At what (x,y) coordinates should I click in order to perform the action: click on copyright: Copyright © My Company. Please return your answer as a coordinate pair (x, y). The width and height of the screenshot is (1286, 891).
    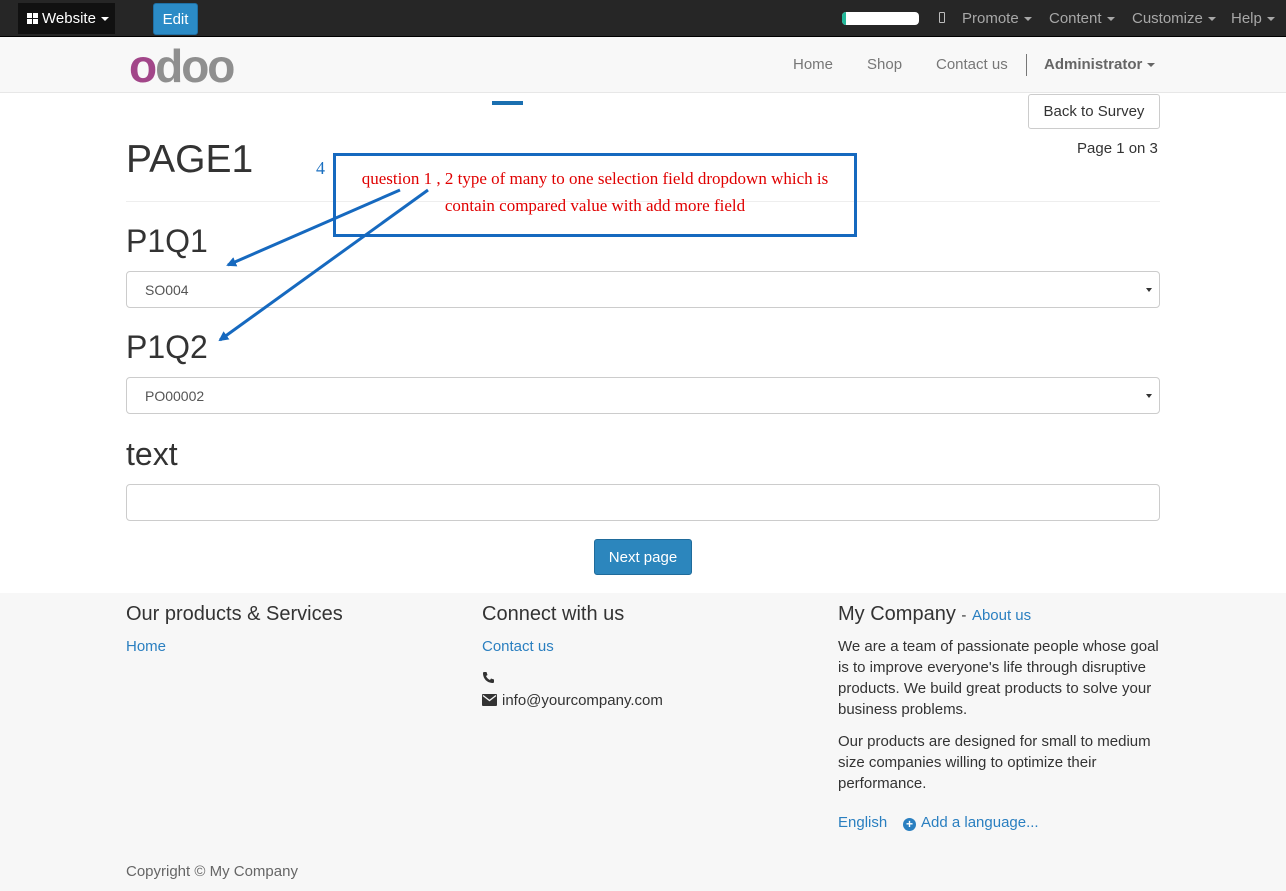
    Looking at the image, I should click on (212, 871).